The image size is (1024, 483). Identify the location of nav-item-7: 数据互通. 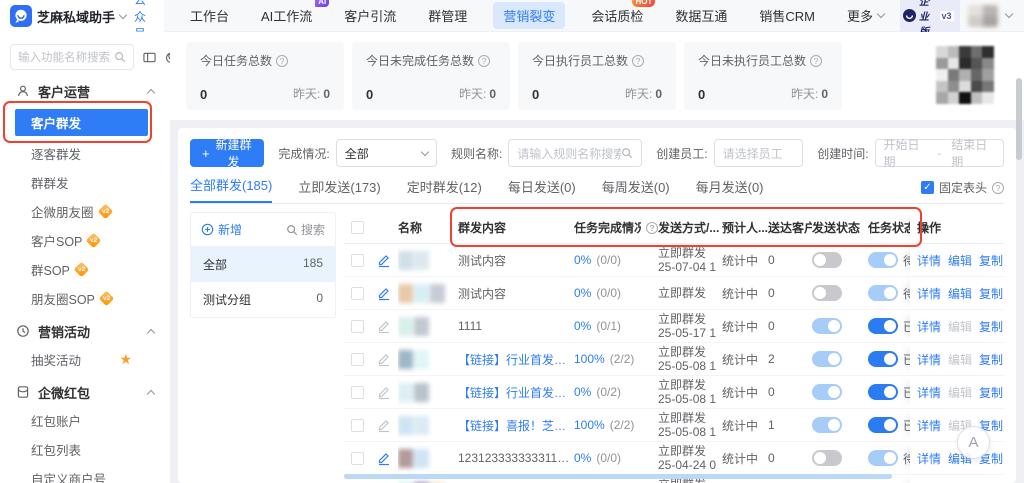
(701, 15).